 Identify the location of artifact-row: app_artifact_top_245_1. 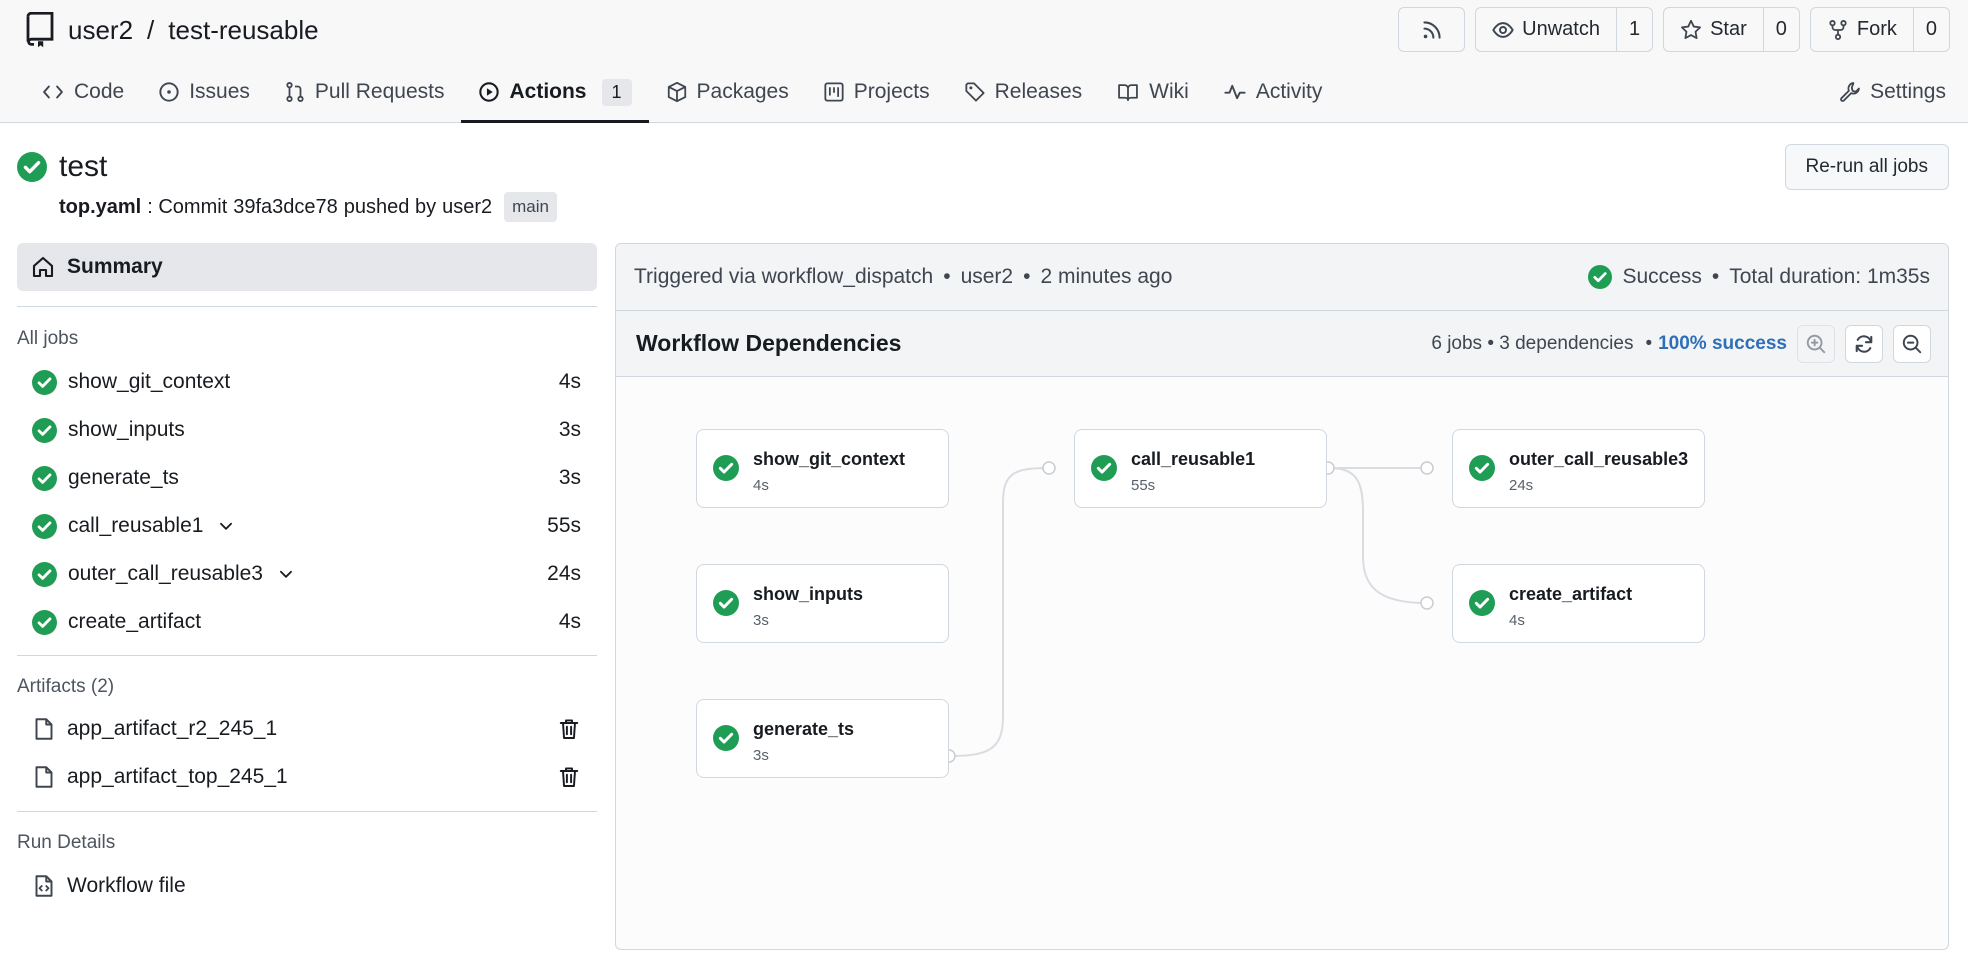
(307, 777).